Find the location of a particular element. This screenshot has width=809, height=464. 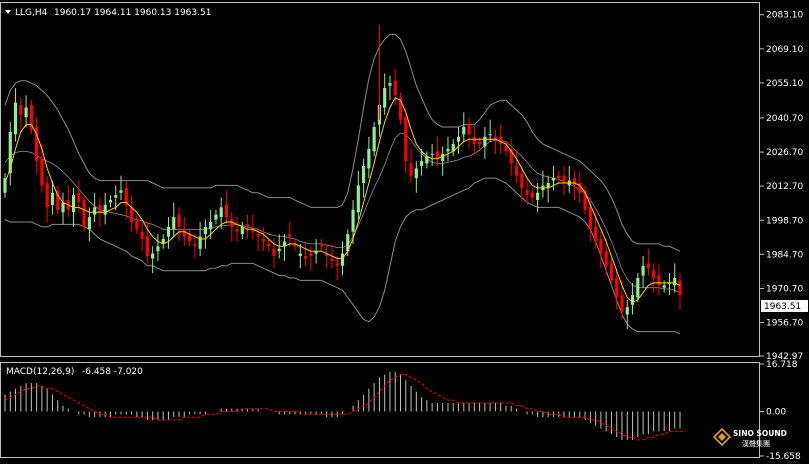

y-tick-label: 1956.70 is located at coordinates (784, 324).